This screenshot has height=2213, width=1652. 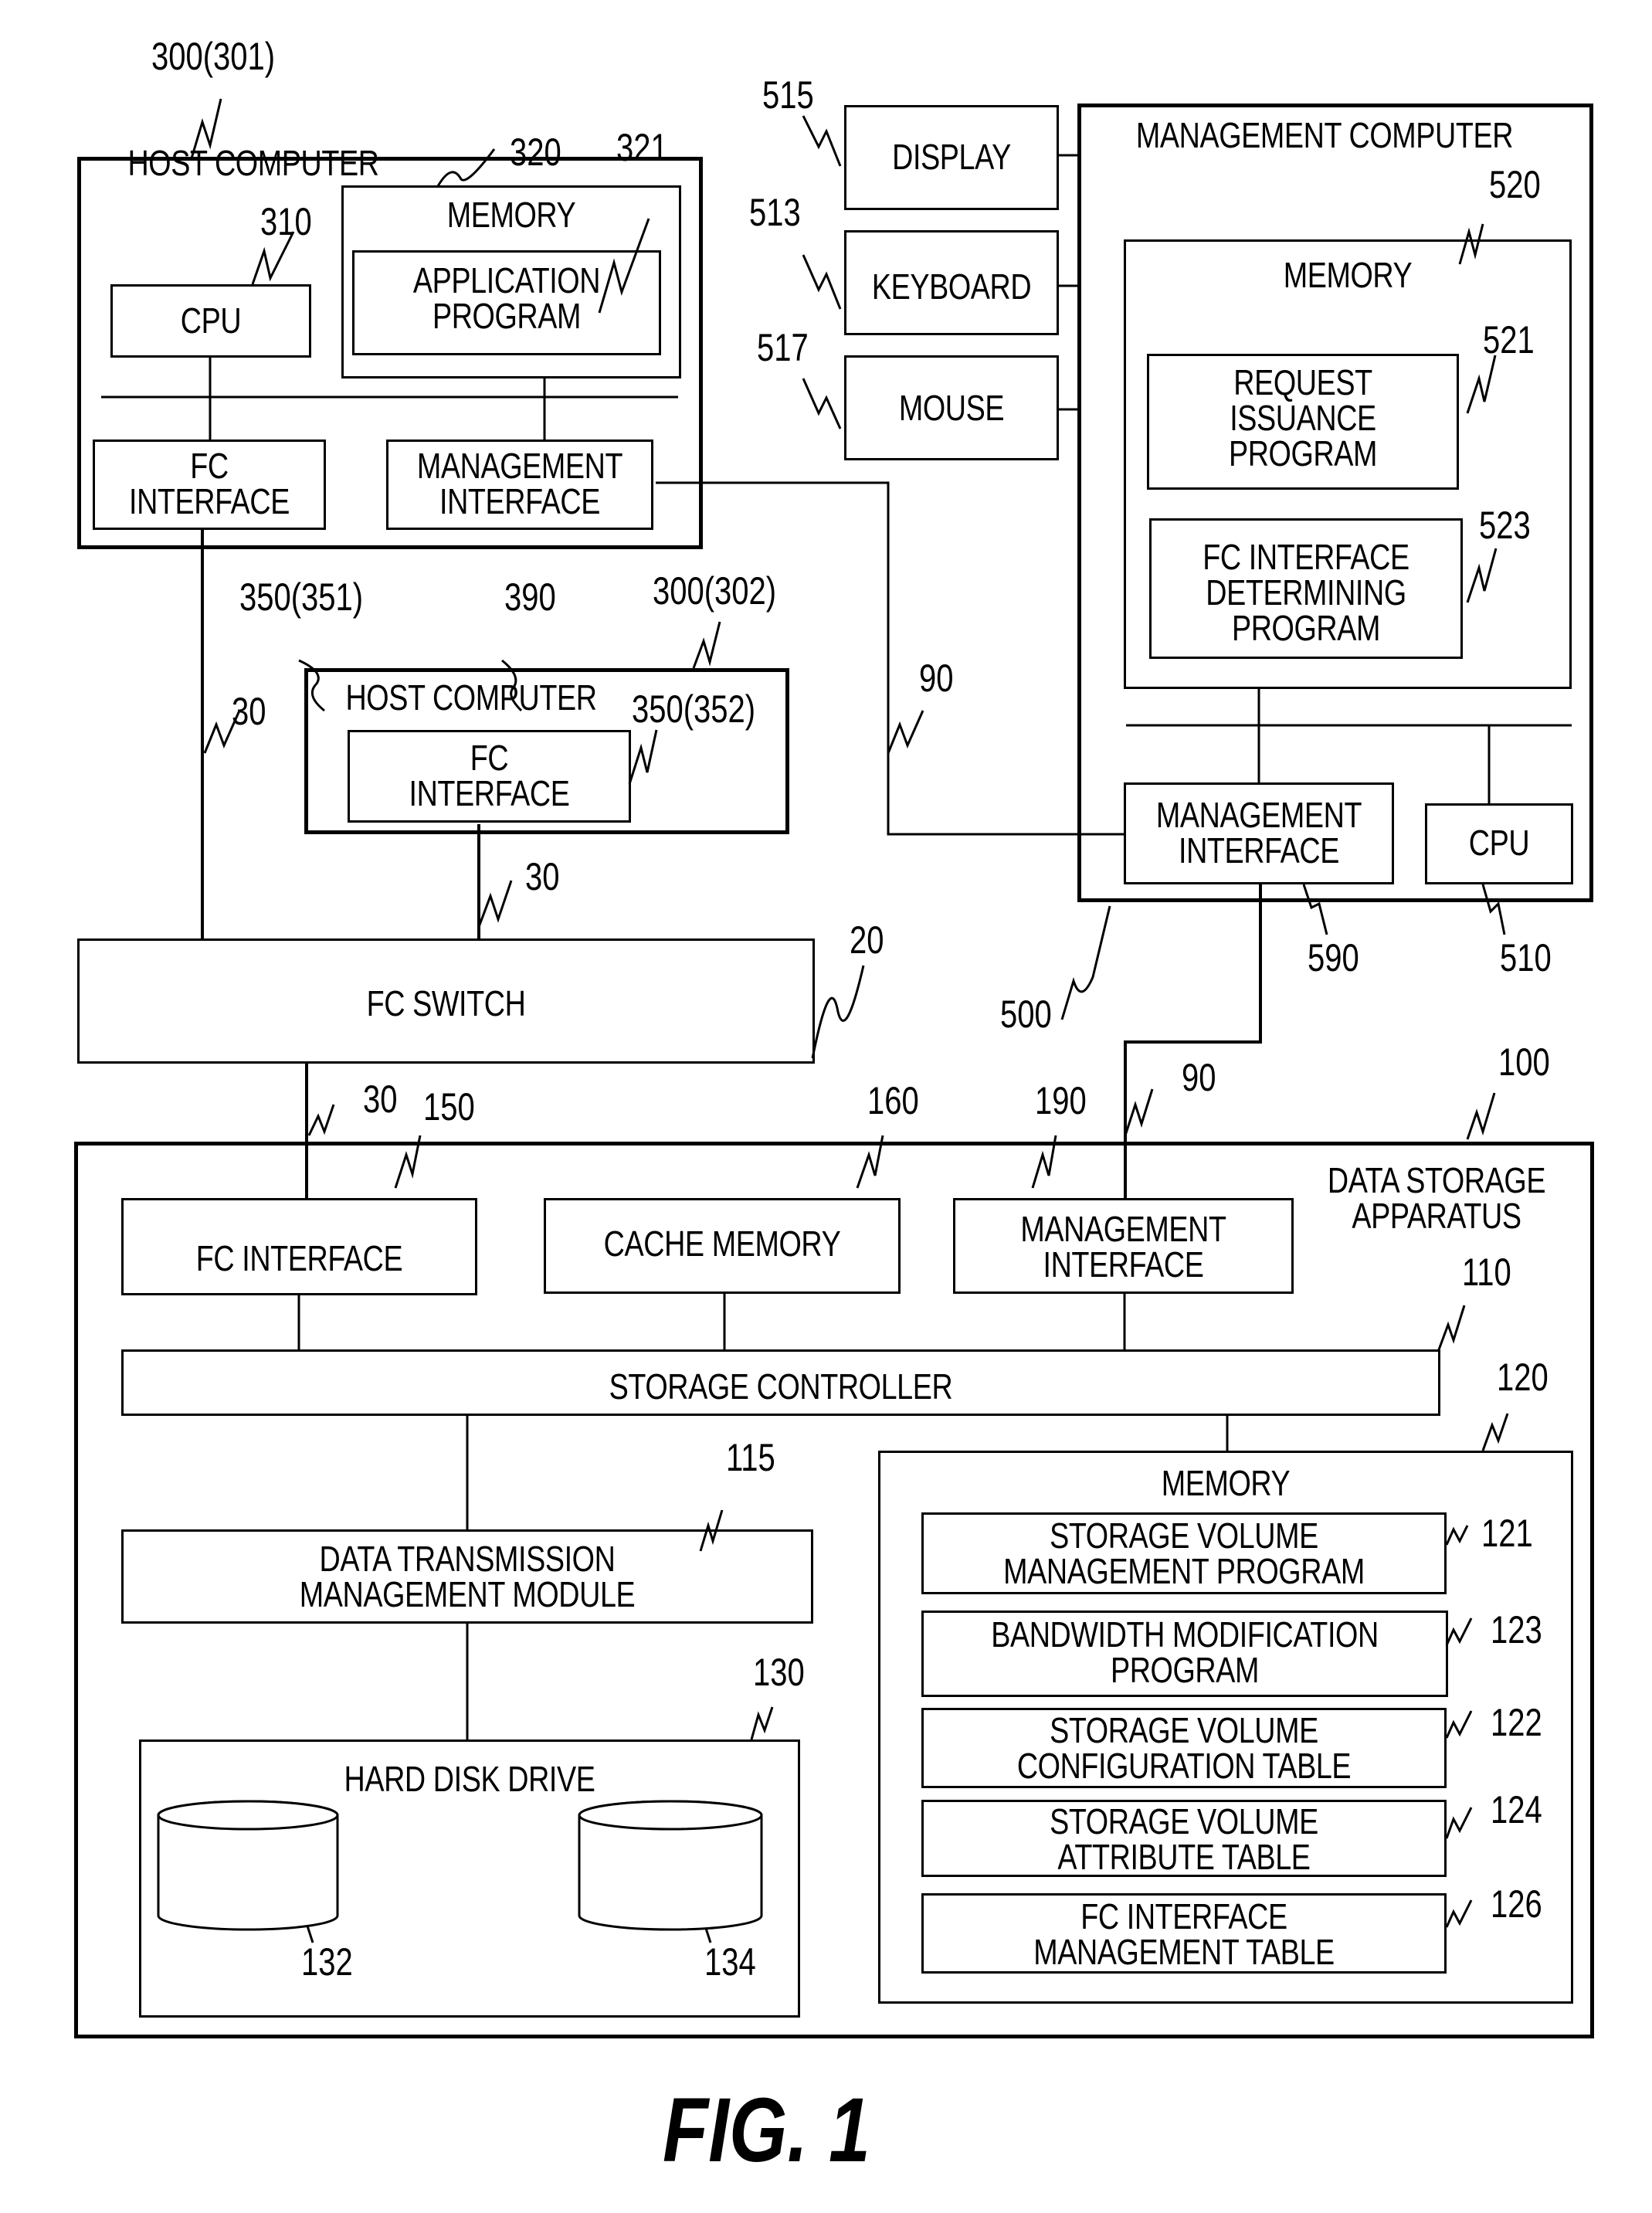 I want to click on host2-fc-interface-label: FC INTERFACE, so click(x=490, y=776).